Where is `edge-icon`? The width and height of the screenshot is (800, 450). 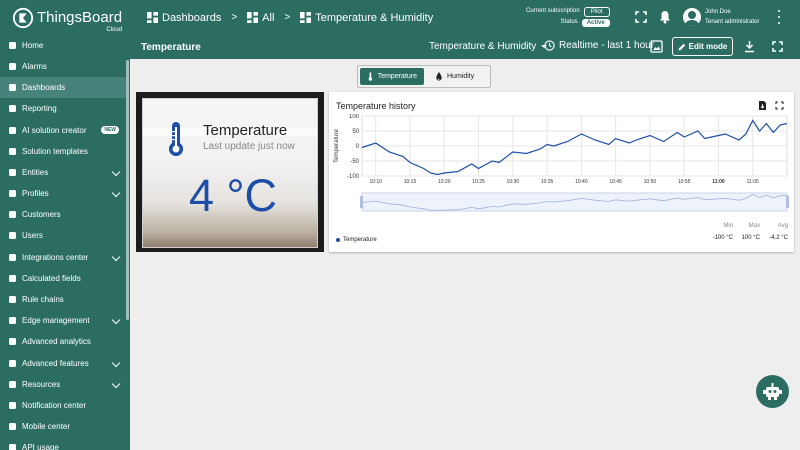 edge-icon is located at coordinates (12, 320).